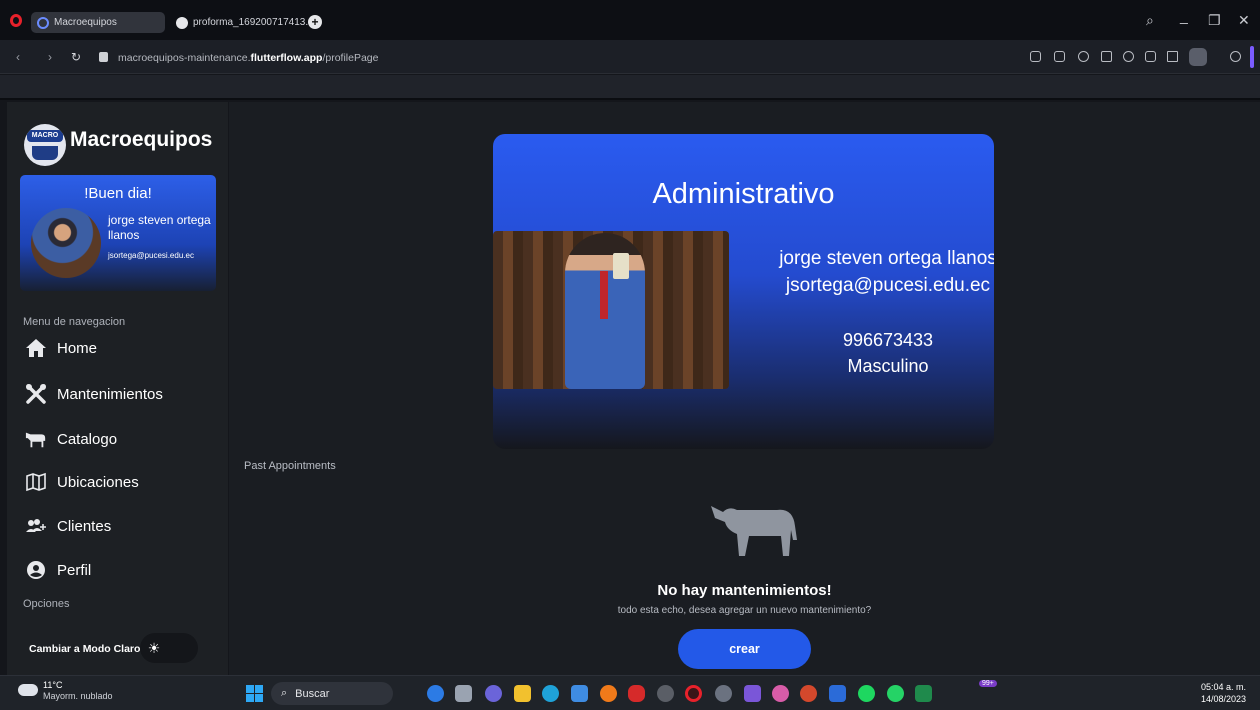  Describe the element at coordinates (78, 696) in the screenshot. I see `weather-condition: Mayorm. nublado` at that location.